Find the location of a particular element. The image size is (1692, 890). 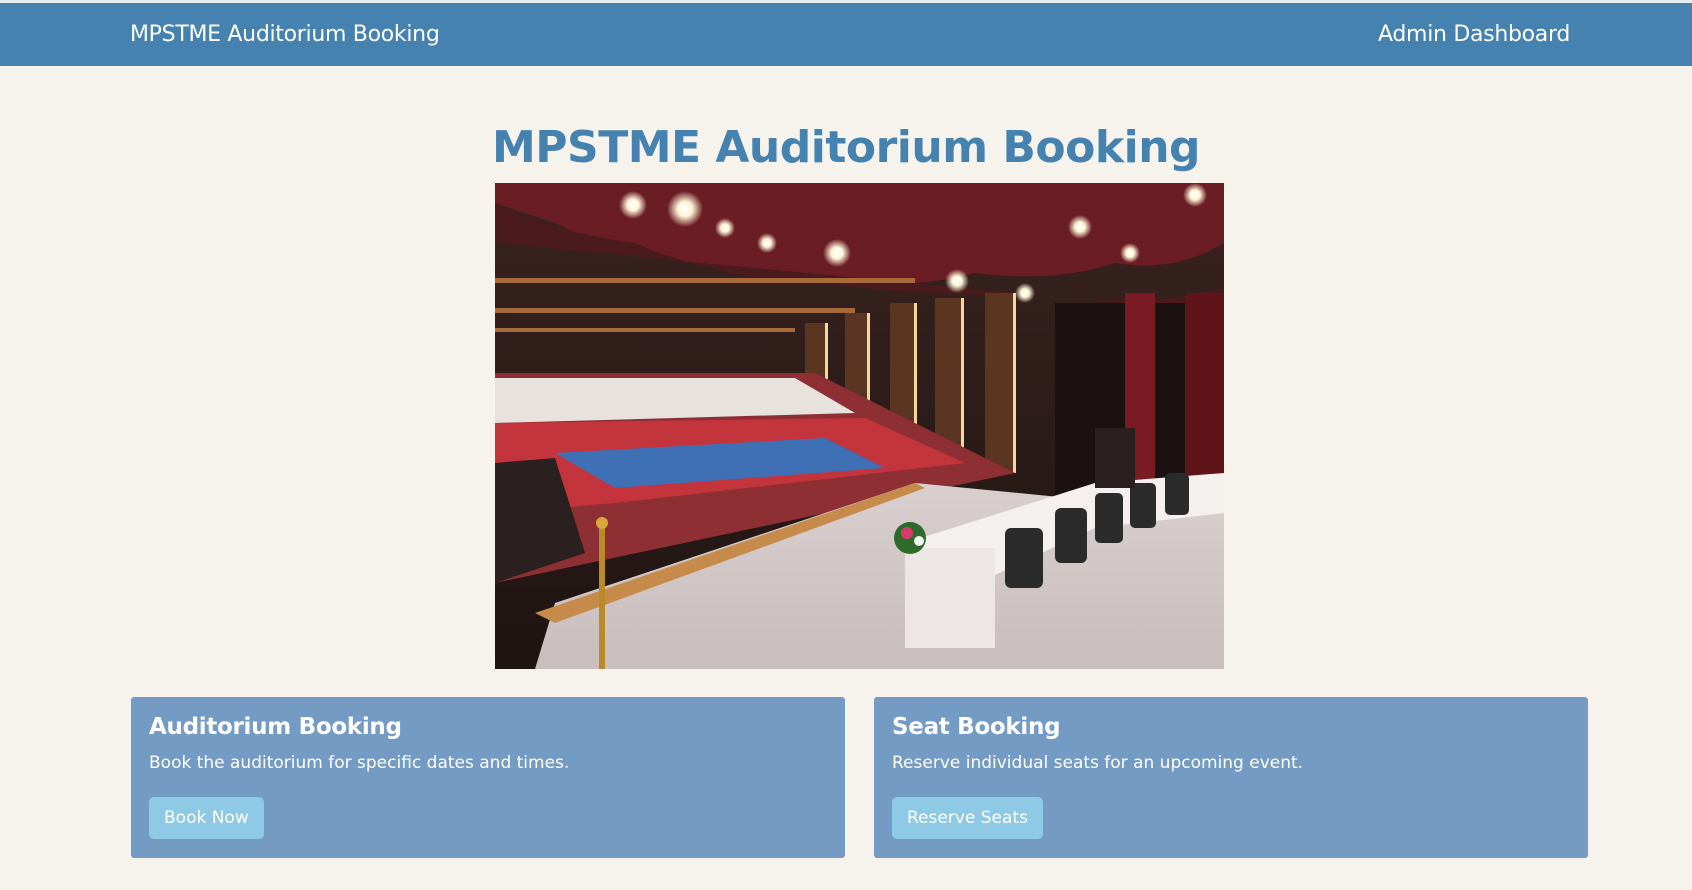

book-now-button: Book Now is located at coordinates (206, 818).